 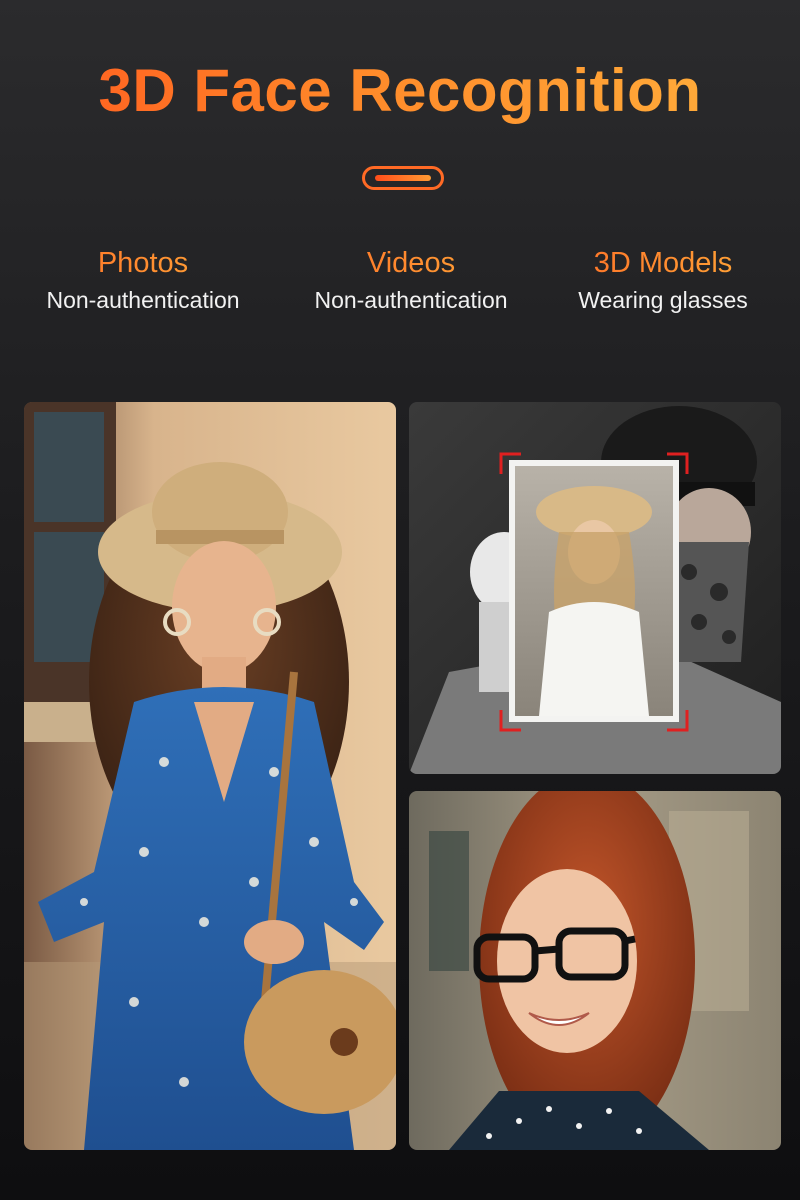 I want to click on feature-videos: Videos Non-authentication, so click(x=411, y=281).